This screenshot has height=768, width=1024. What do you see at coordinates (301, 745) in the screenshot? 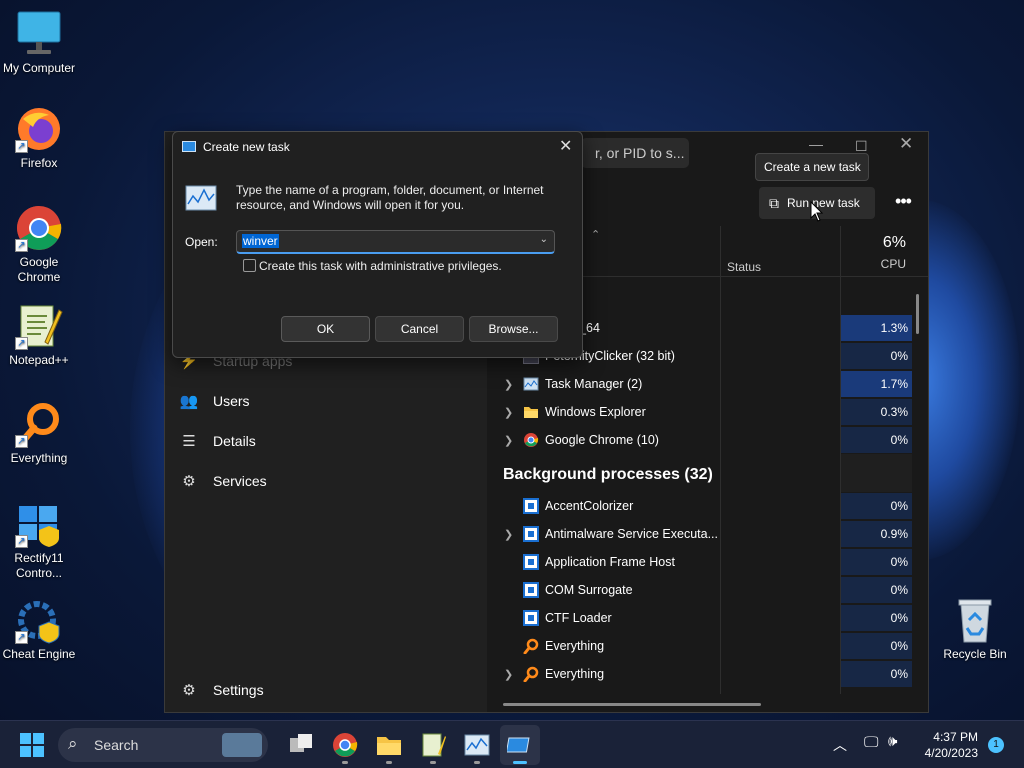
I see `task-view-icon` at bounding box center [301, 745].